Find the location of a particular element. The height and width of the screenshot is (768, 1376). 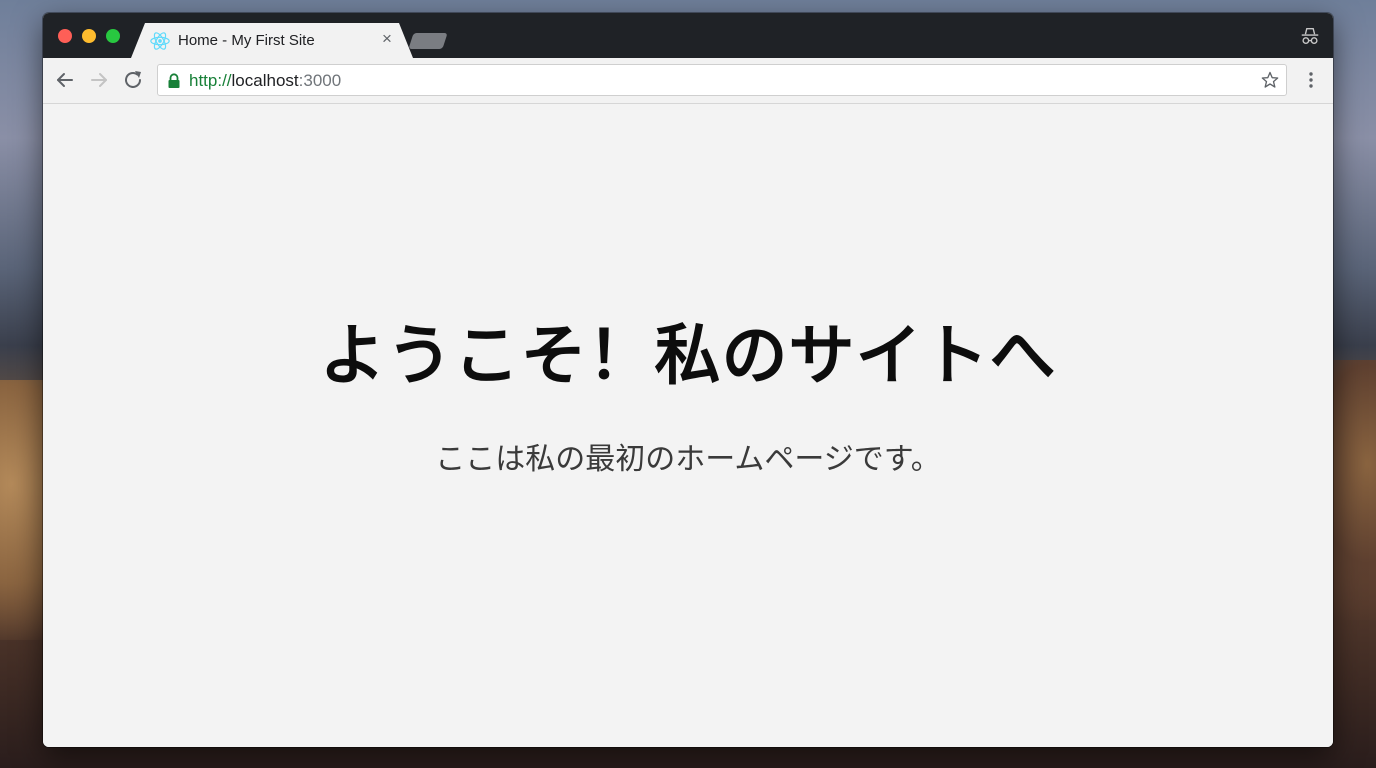

url-host: localhost is located at coordinates (265, 80).